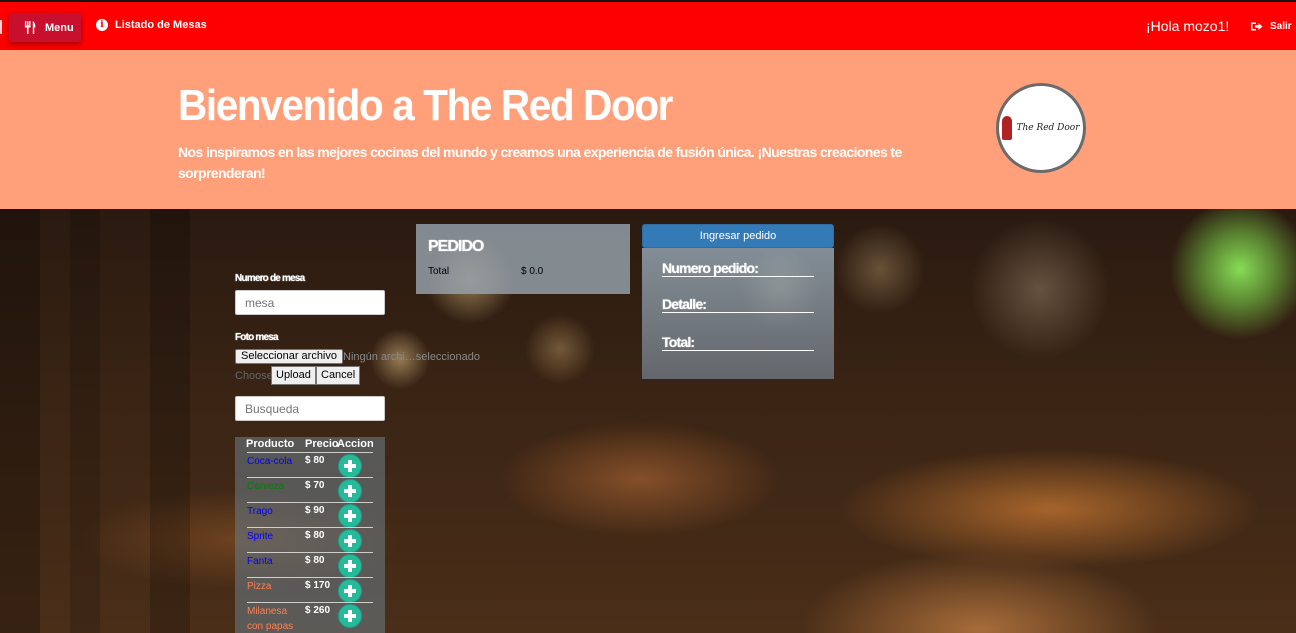 The image size is (1296, 633). What do you see at coordinates (1007, 128) in the screenshot?
I see `red-door-icon` at bounding box center [1007, 128].